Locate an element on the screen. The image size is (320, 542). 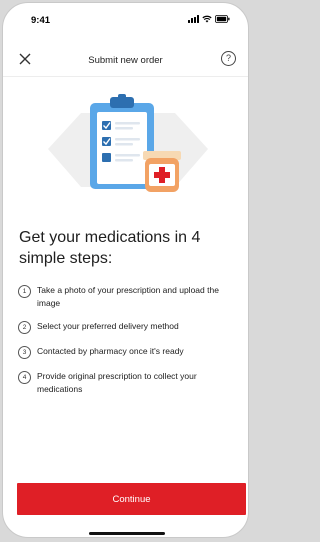
step-item: 3 Contacted by pharmacy once it's ready is located at coordinates (129, 352).